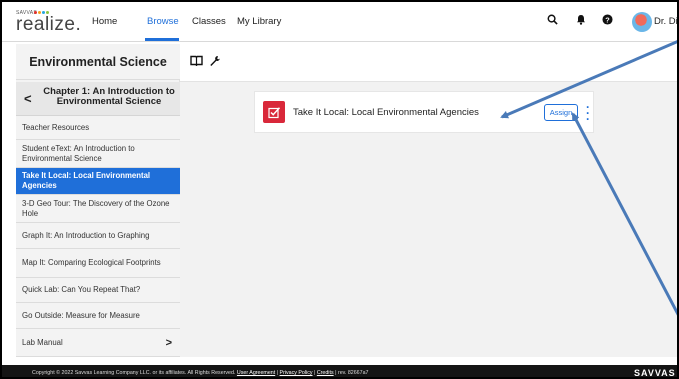 This screenshot has height=379, width=679. What do you see at coordinates (274, 112) in the screenshot?
I see `checklist-icon` at bounding box center [274, 112].